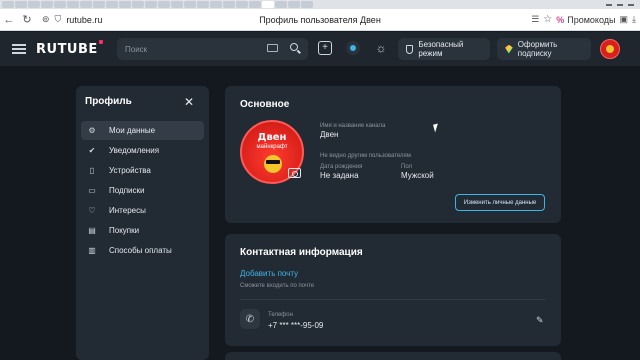 The height and width of the screenshot is (360, 640). What do you see at coordinates (294, 47) in the screenshot?
I see `search-icon` at bounding box center [294, 47].